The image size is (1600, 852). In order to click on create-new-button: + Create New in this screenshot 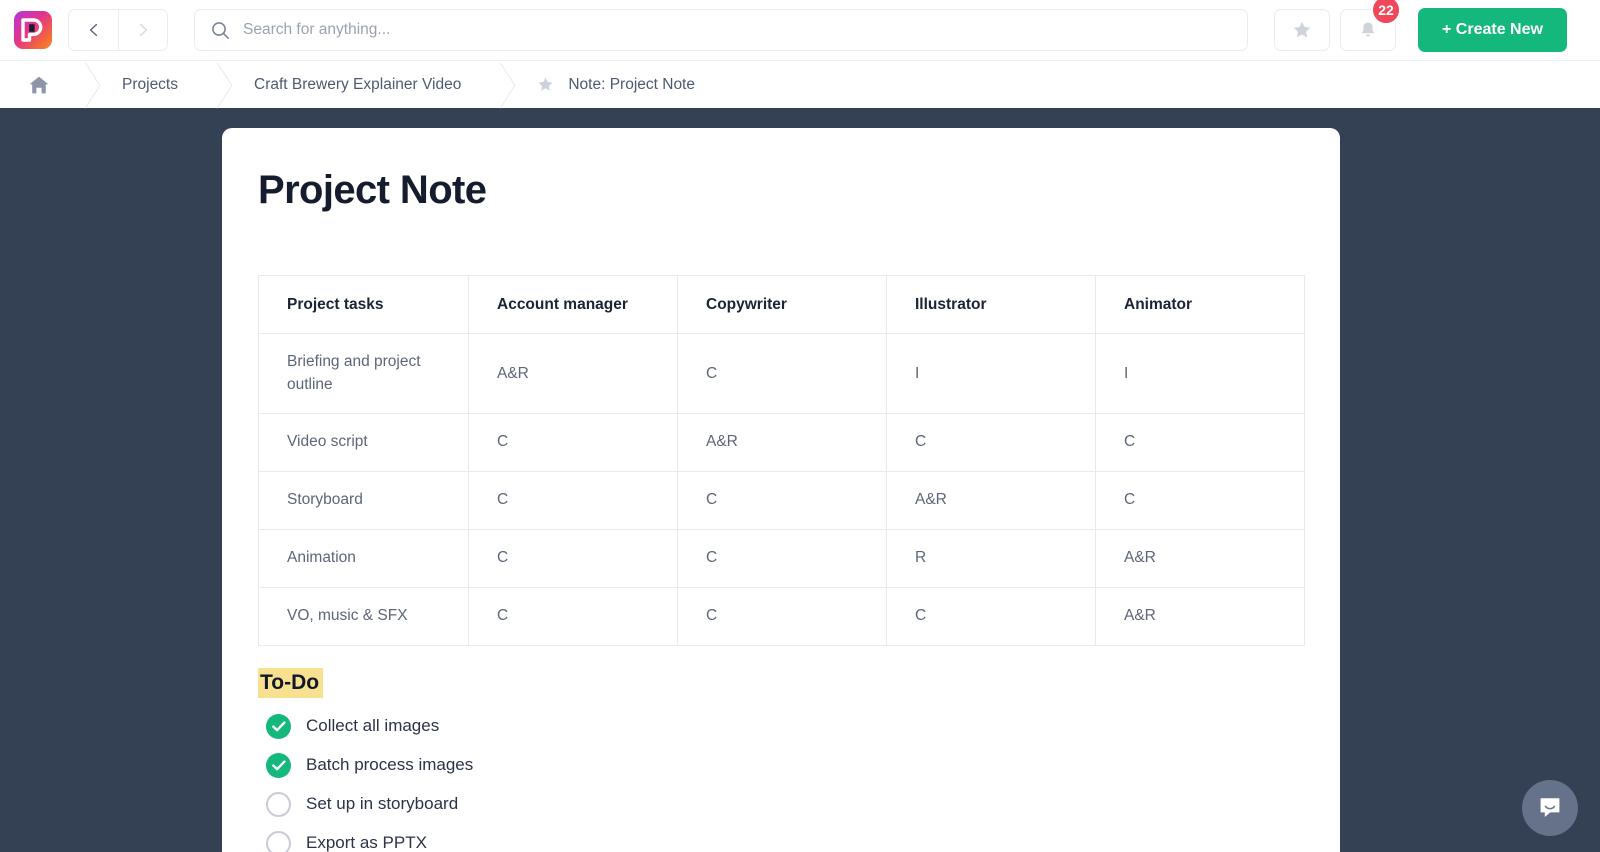, I will do `click(1492, 30)`.